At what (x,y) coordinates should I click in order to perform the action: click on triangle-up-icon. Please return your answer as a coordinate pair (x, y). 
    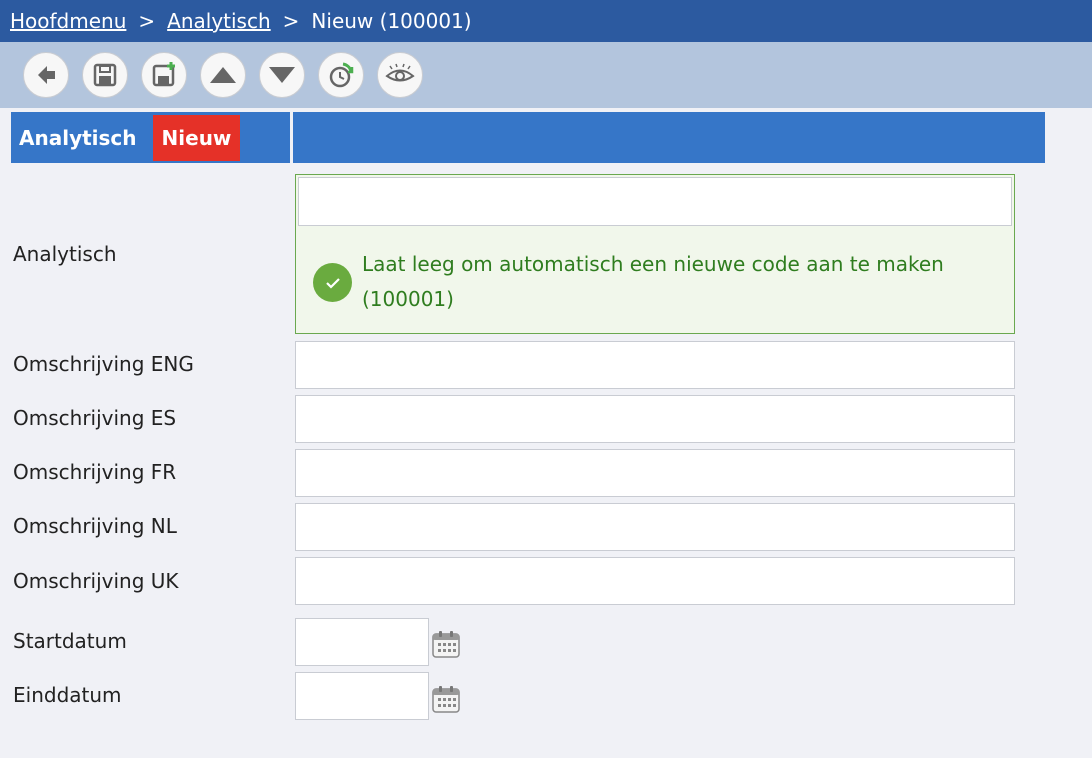
    Looking at the image, I should click on (223, 75).